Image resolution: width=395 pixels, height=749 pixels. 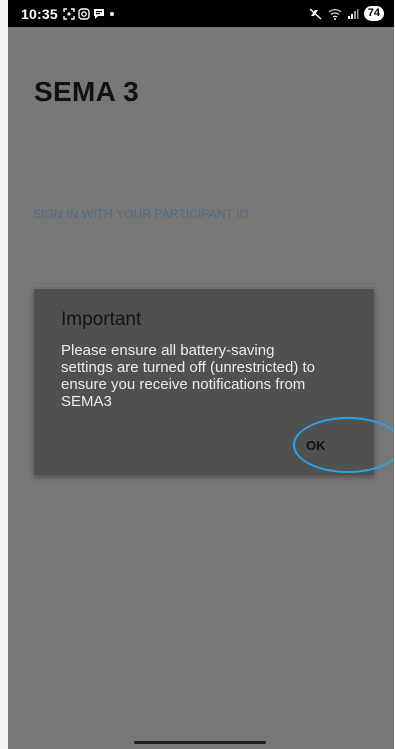 I want to click on app-title: SEMA 3, so click(x=87, y=91).